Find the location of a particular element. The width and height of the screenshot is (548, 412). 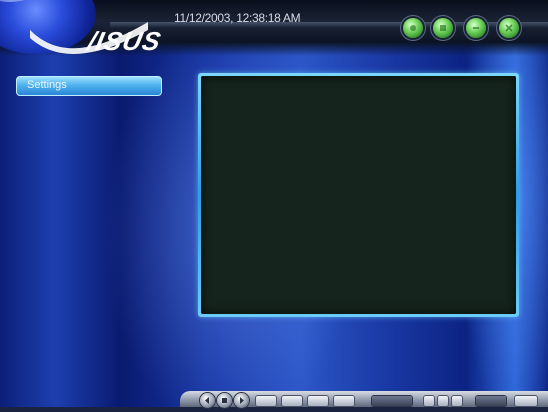

stop-button is located at coordinates (224, 400).